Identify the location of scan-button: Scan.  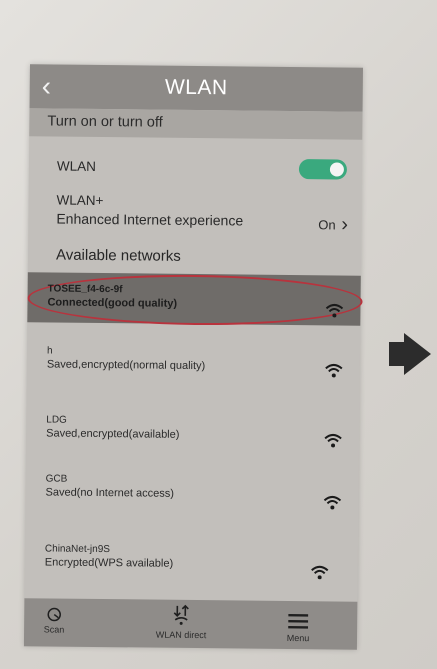
(56, 624).